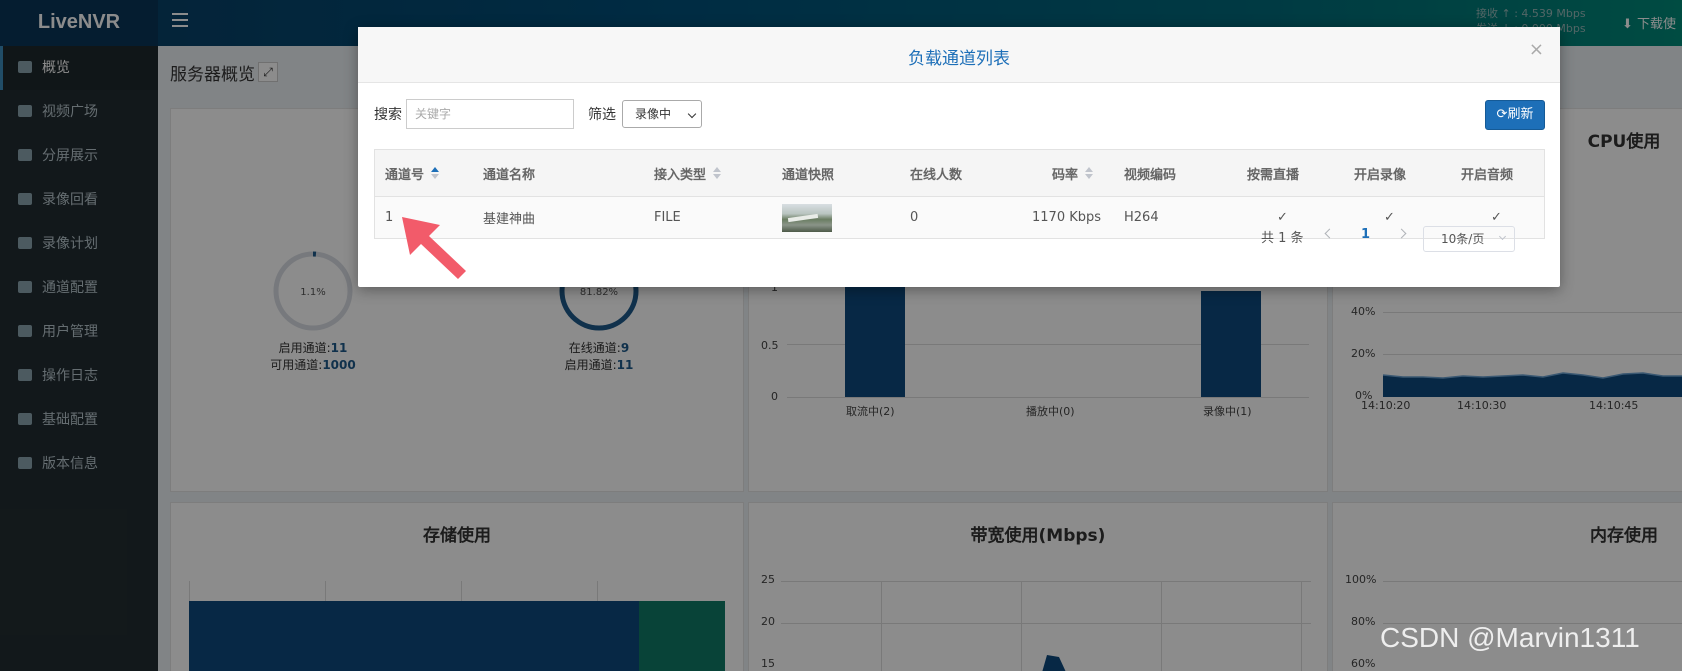 This screenshot has height=671, width=1682. I want to click on col-bitrate: 码率, so click(1073, 173).